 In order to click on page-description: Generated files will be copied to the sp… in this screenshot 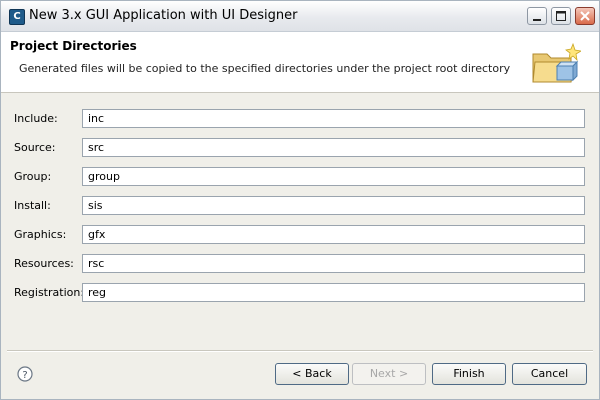, I will do `click(265, 68)`.